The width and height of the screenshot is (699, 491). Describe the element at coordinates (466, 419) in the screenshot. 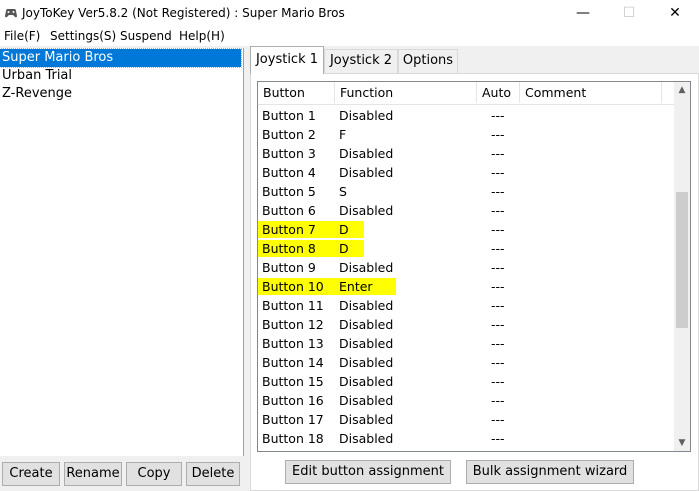

I see `table-row: Button 17 Disabled ---` at that location.